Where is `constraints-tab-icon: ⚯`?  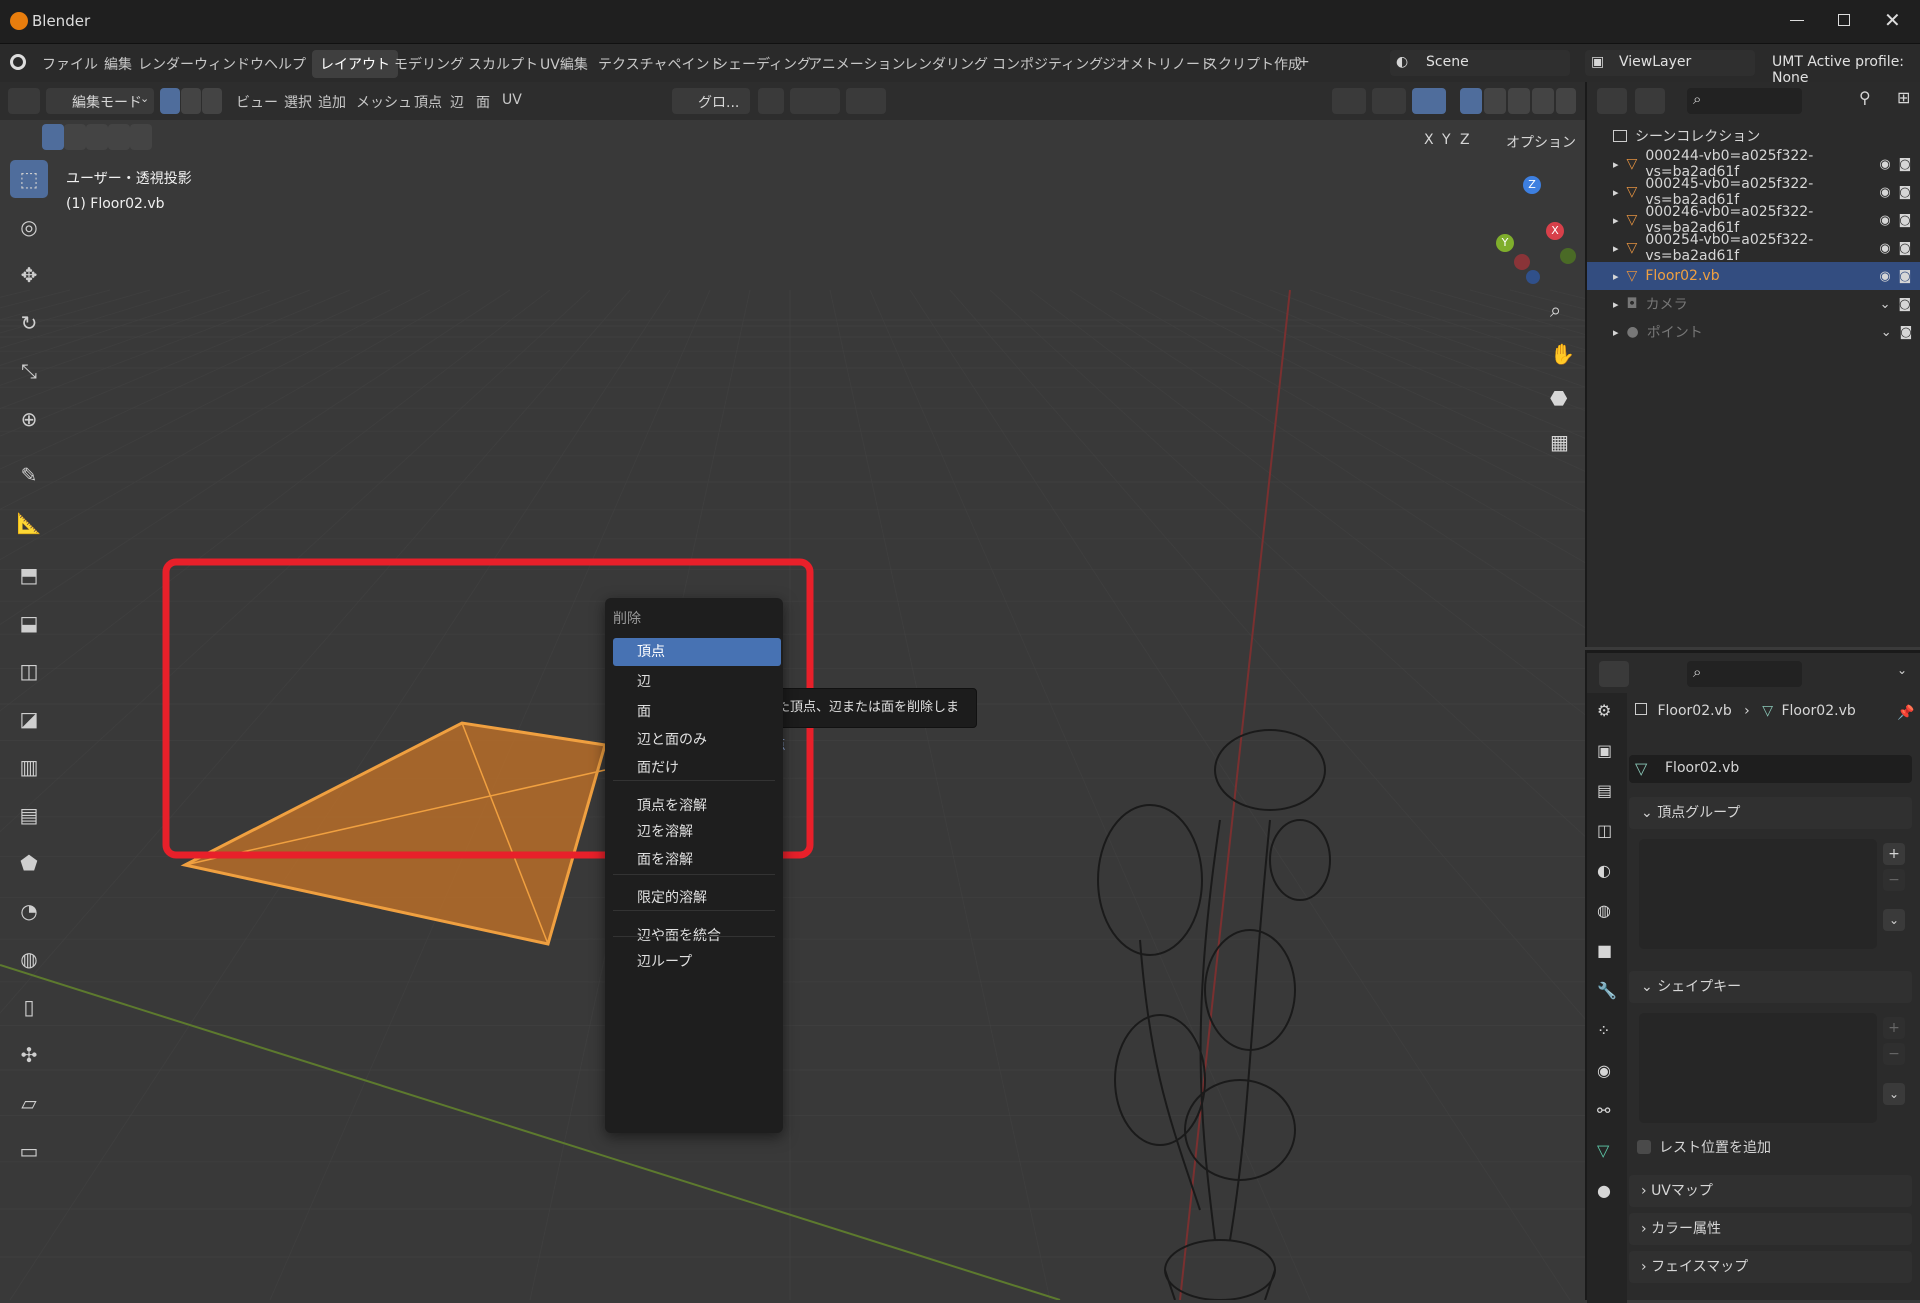
constraints-tab-icon: ⚯ is located at coordinates (1603, 1110).